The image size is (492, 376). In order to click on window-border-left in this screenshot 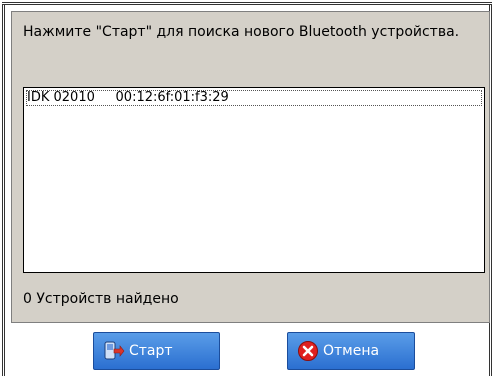, I will do `click(3, 190)`.